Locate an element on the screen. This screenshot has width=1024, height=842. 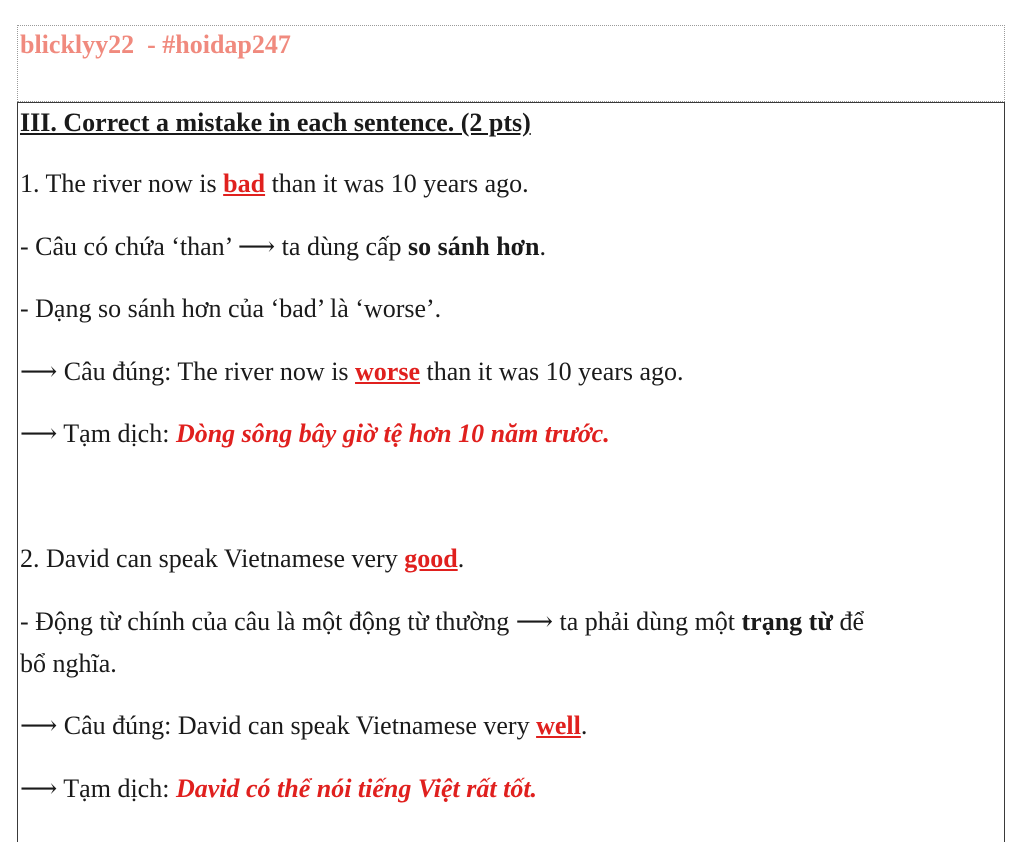
answer-suffix: than it was 10 years ago. is located at coordinates (552, 371).